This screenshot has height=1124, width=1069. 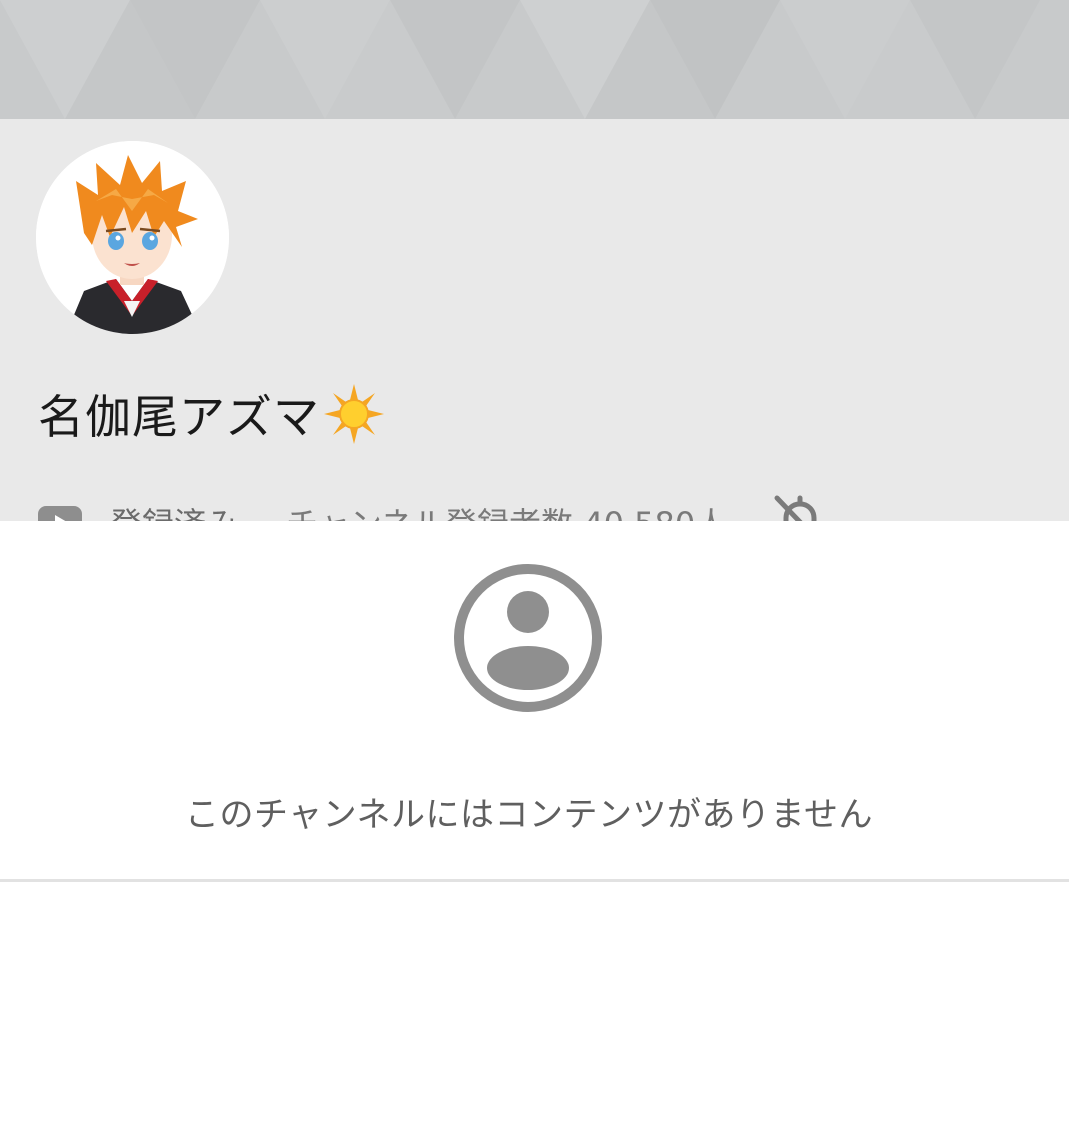 I want to click on channel-name: 名伽尾アズマ, so click(x=179, y=417).